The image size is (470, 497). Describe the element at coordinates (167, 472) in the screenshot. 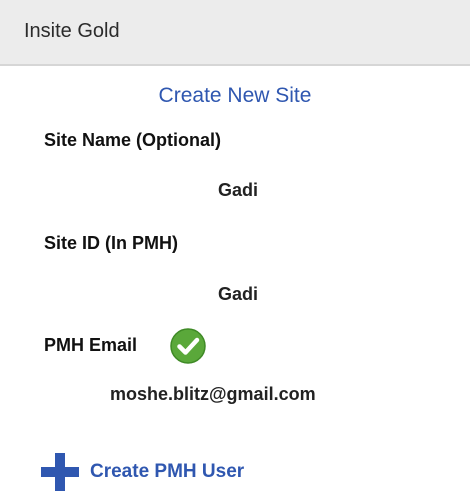

I see `create-pmh-user-label: Create PMH User` at that location.